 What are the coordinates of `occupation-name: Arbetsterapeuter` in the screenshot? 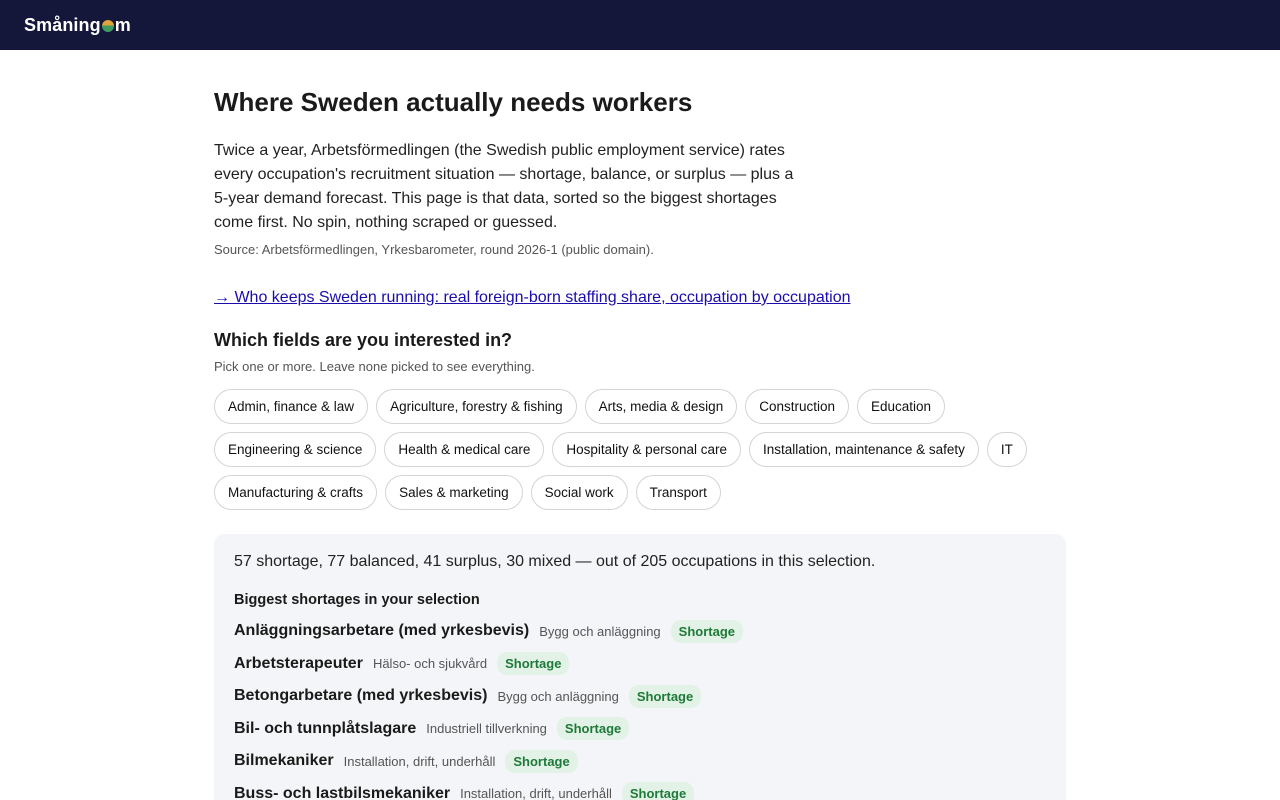 It's located at (298, 663).